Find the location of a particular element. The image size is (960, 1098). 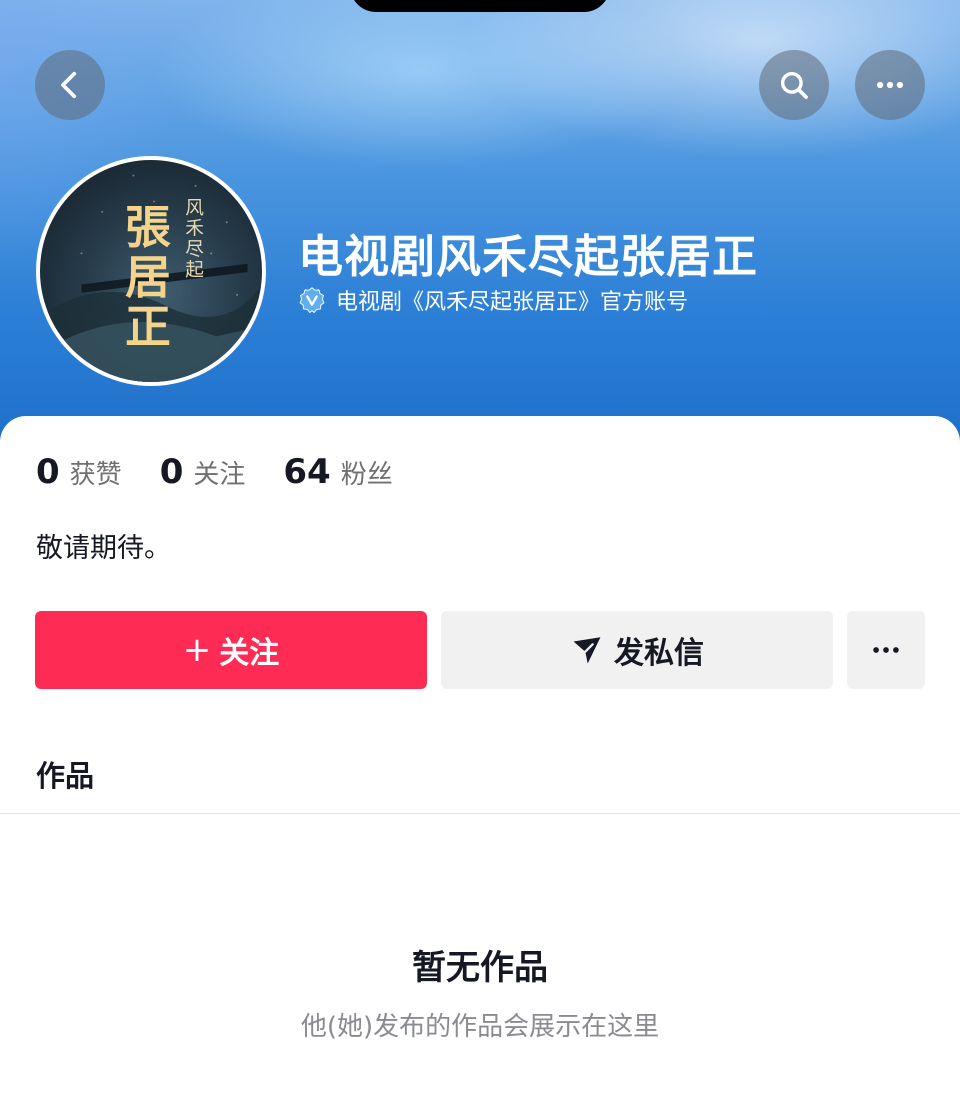

avatar-small-char-2: 禾 is located at coordinates (194, 229).